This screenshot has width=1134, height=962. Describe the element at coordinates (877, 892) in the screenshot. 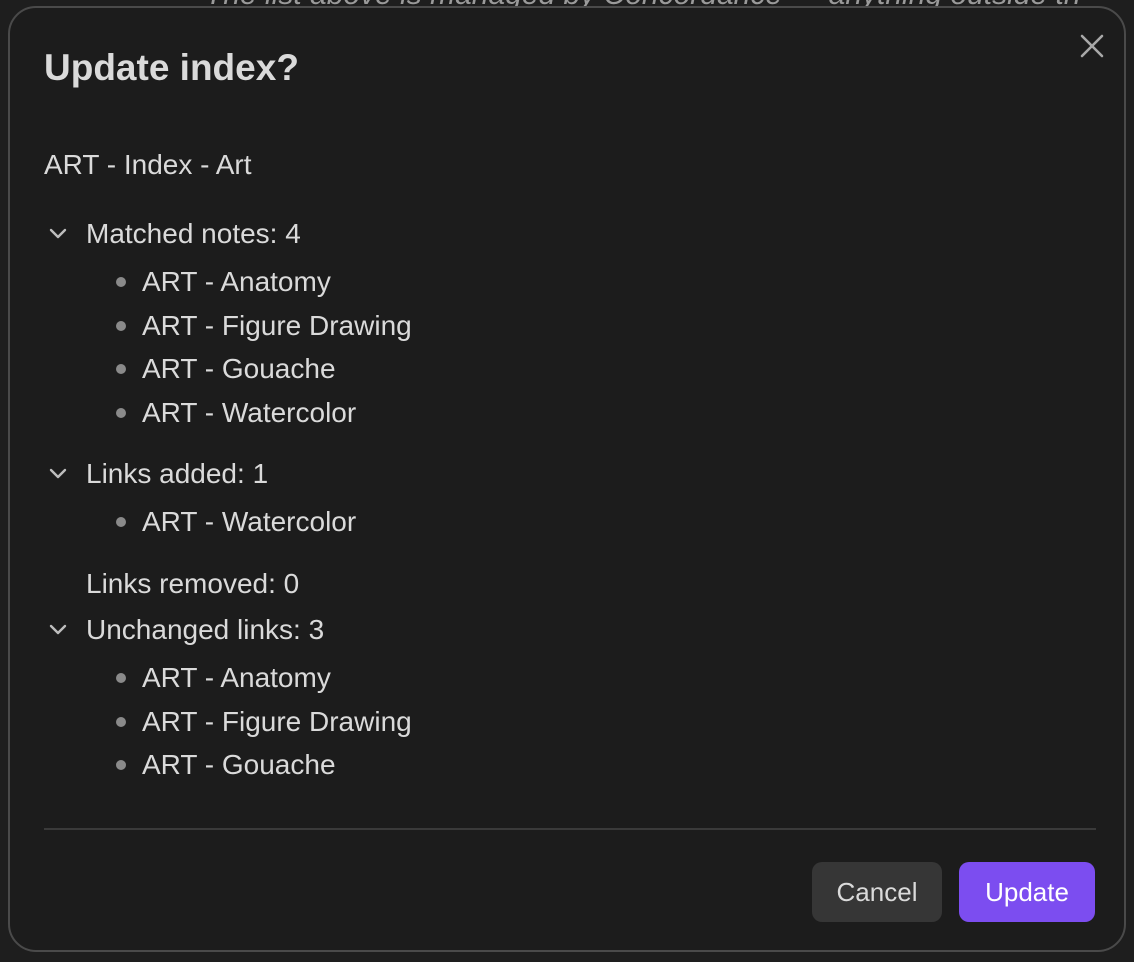

I see `cancel-button: Cancel` at that location.